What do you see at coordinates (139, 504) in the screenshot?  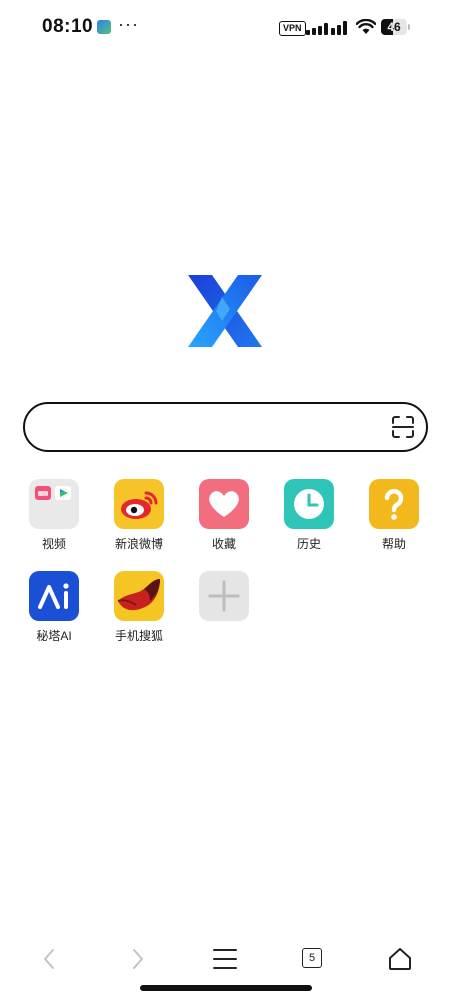 I see `weibo-icon` at bounding box center [139, 504].